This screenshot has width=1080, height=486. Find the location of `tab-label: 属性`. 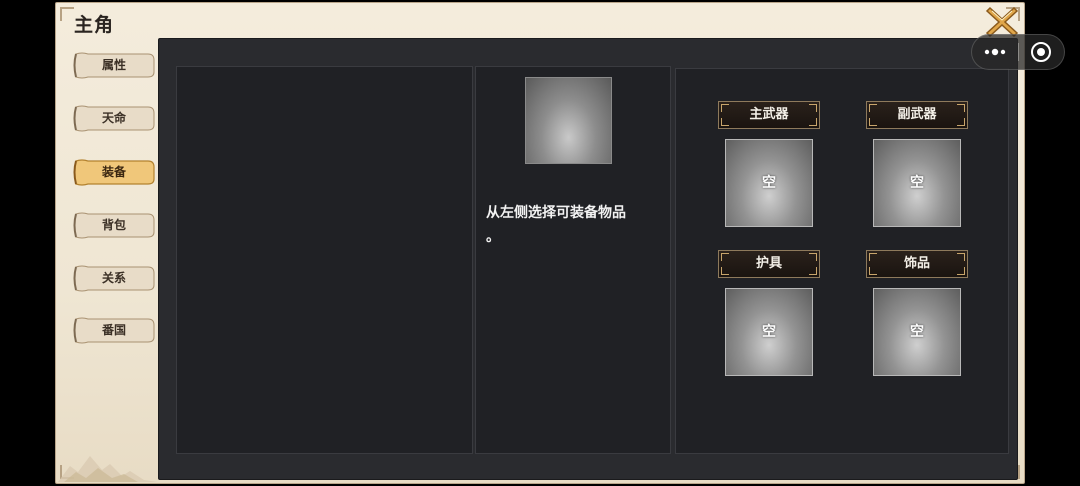

tab-label: 属性 is located at coordinates (113, 65).